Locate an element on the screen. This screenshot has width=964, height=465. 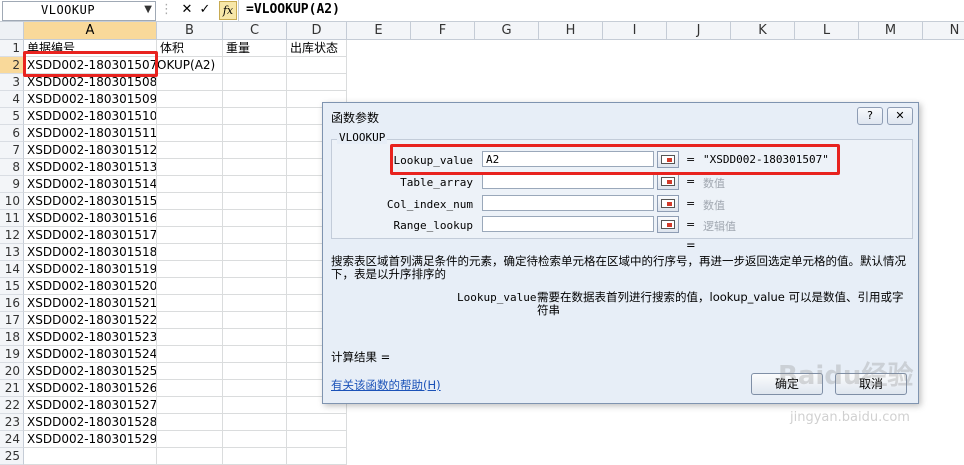
row-header-10: 10 is located at coordinates (12, 201).